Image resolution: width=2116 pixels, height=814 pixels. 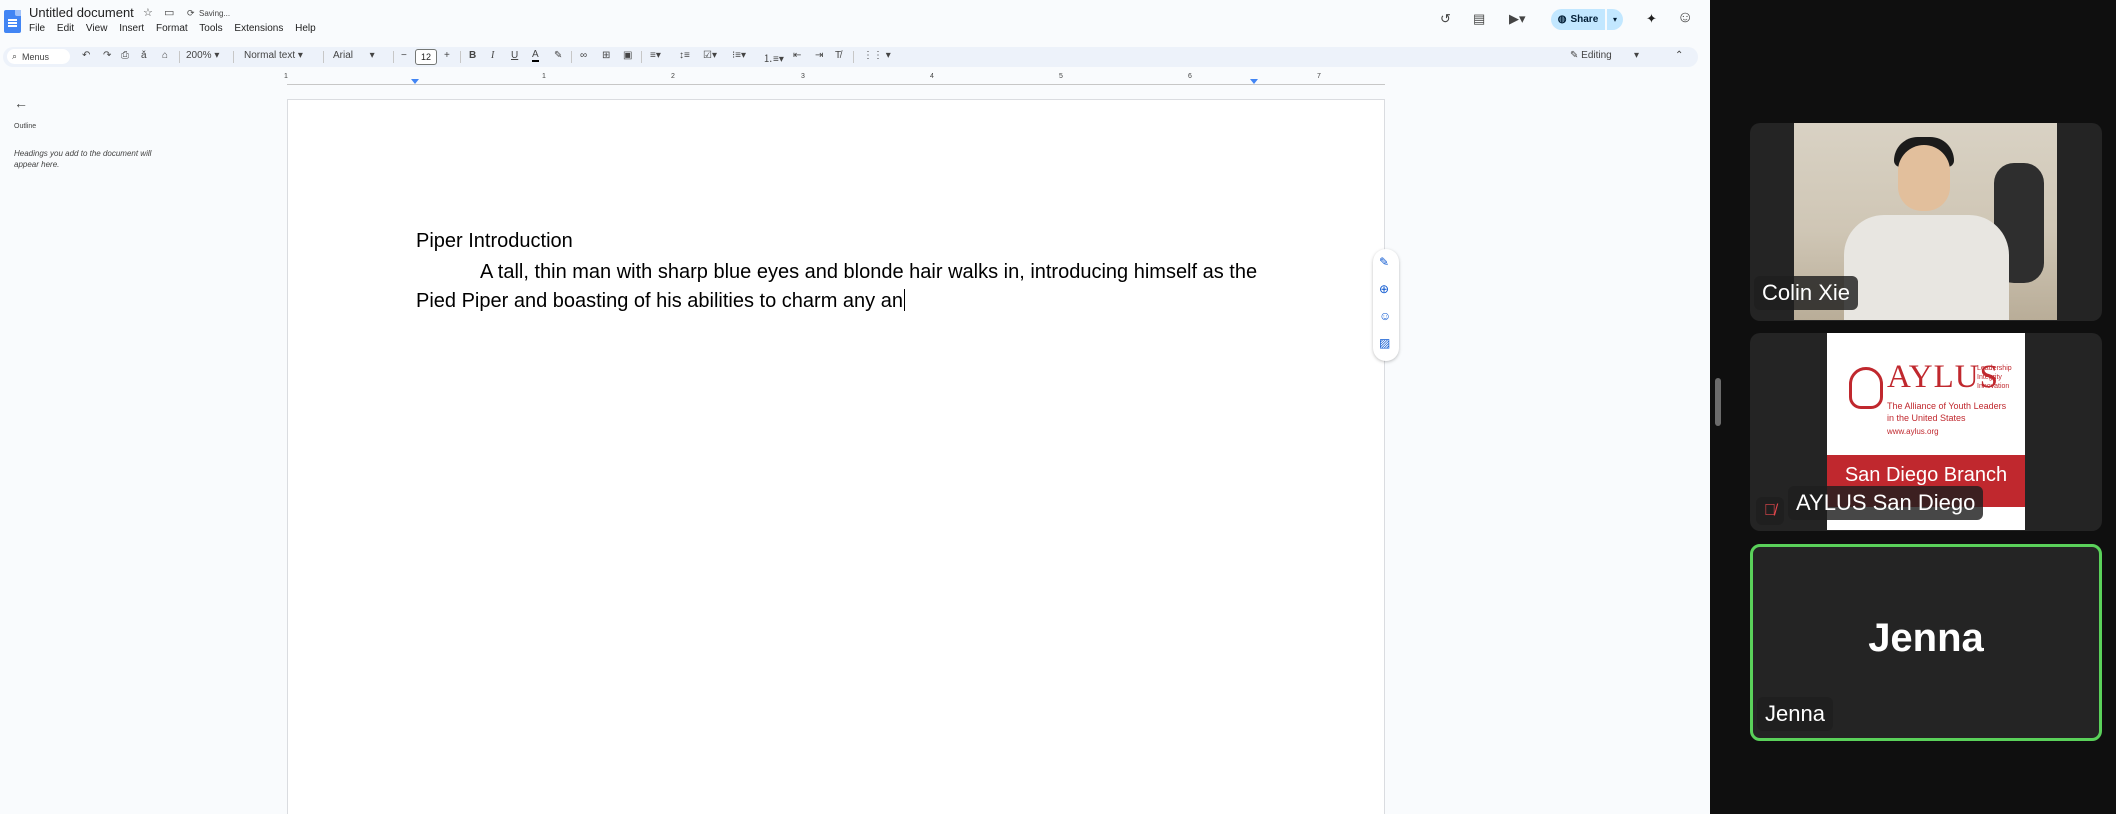 I want to click on numbered-list-icon: ⒈≡▾, so click(x=773, y=57).